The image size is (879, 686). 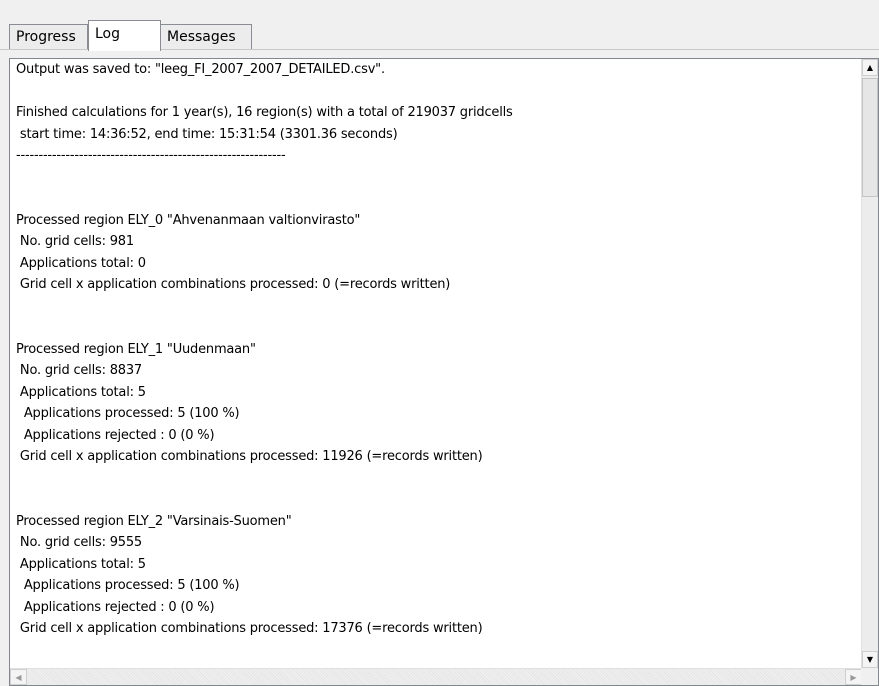 I want to click on tab-messages: Messages, so click(x=206, y=36).